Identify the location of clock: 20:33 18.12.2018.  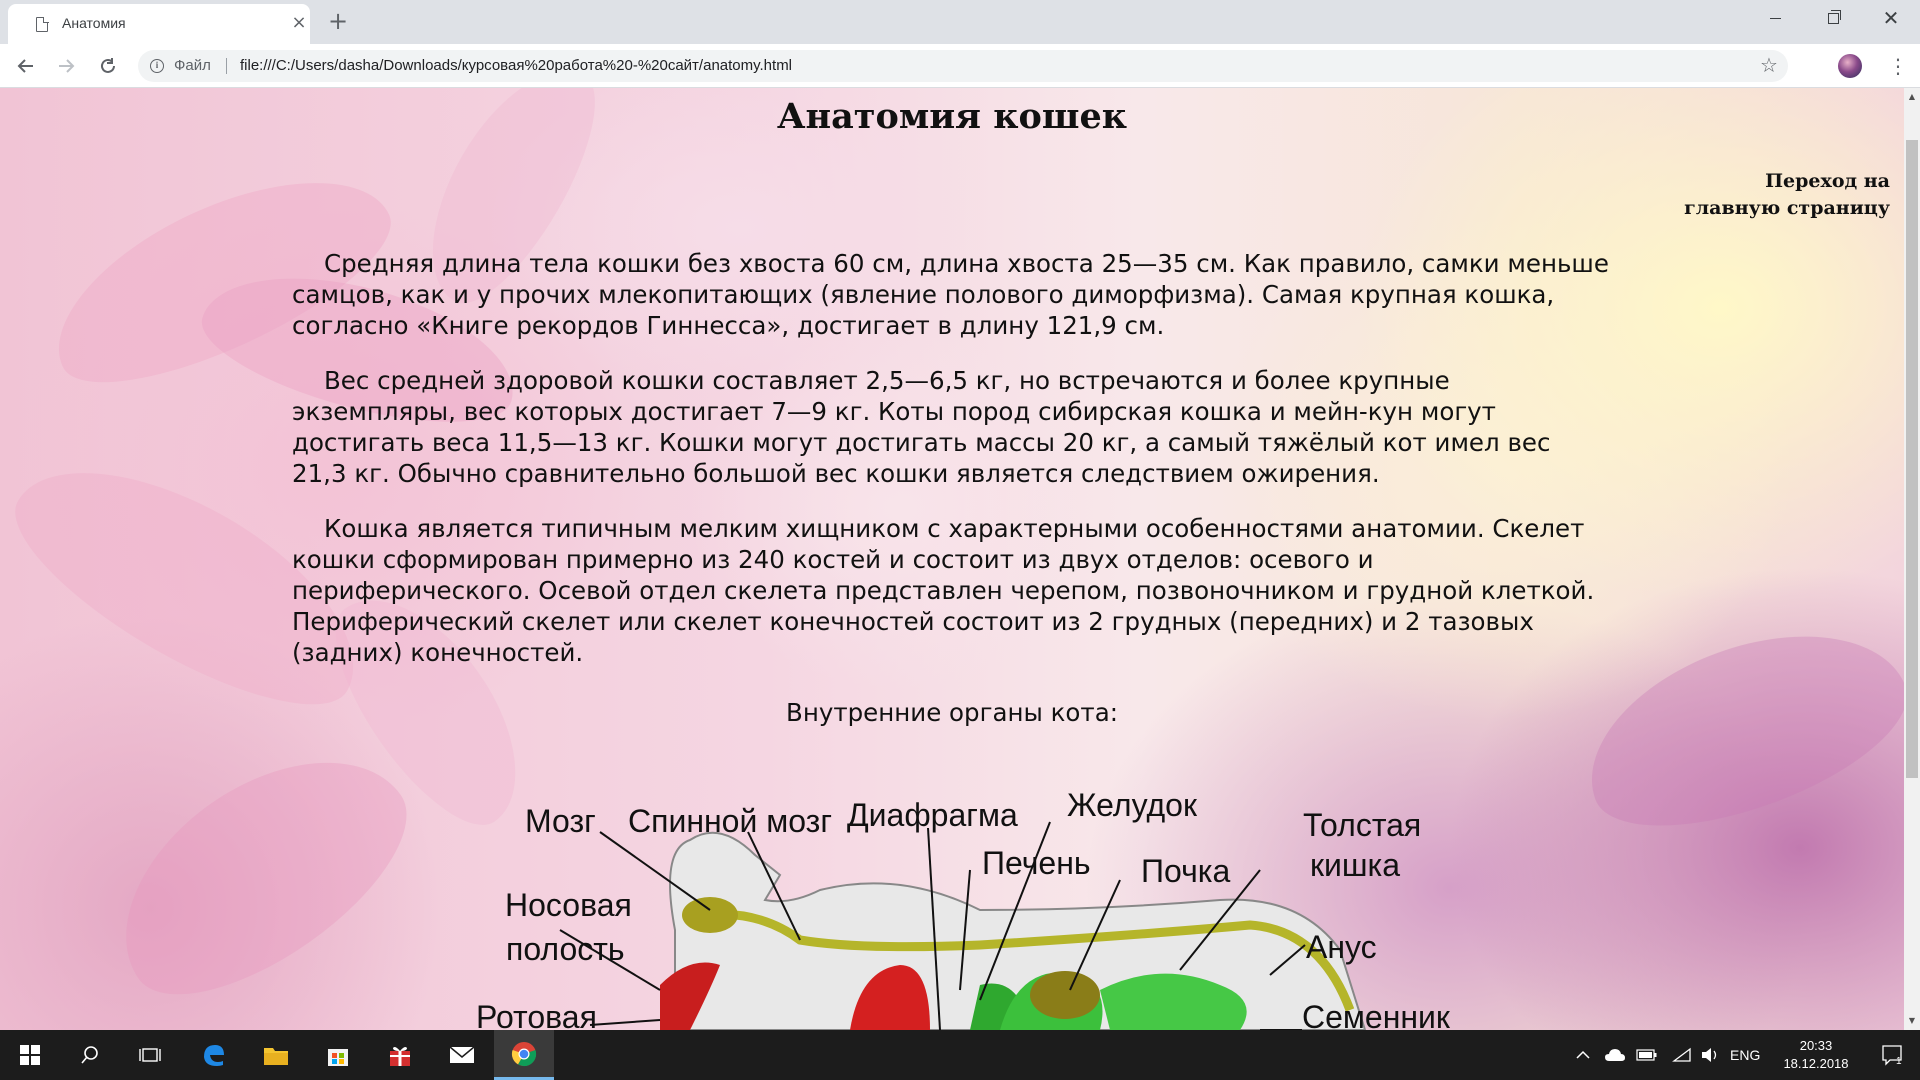
(1816, 1055).